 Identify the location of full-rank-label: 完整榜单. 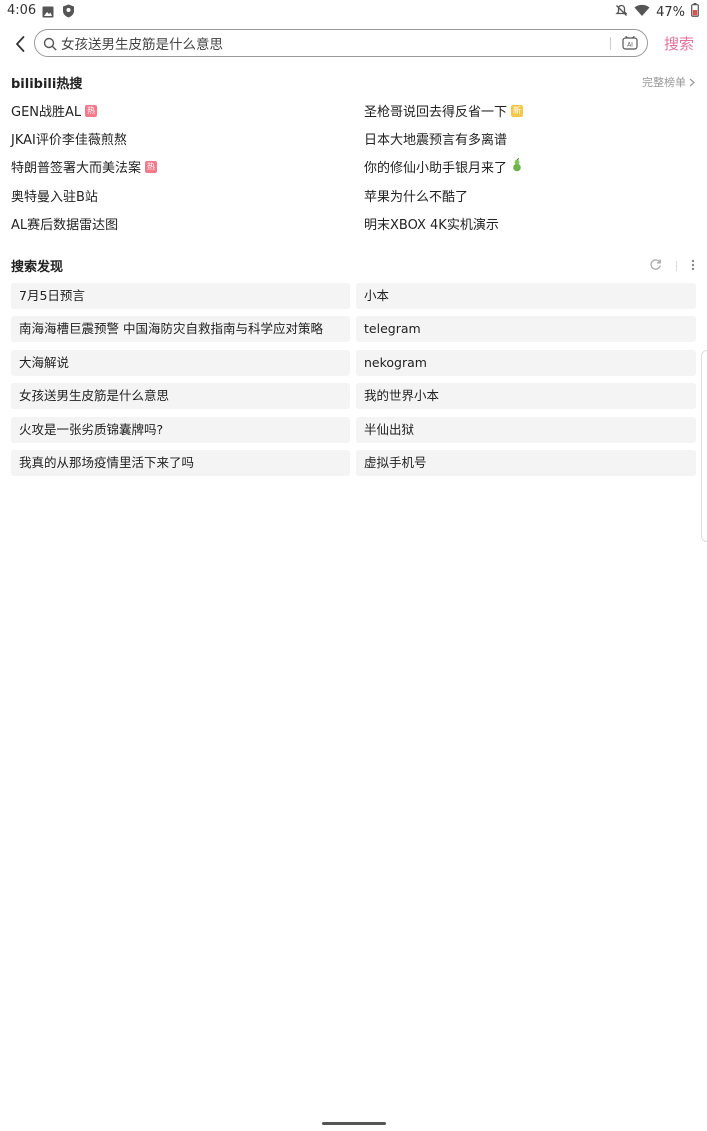
(664, 82).